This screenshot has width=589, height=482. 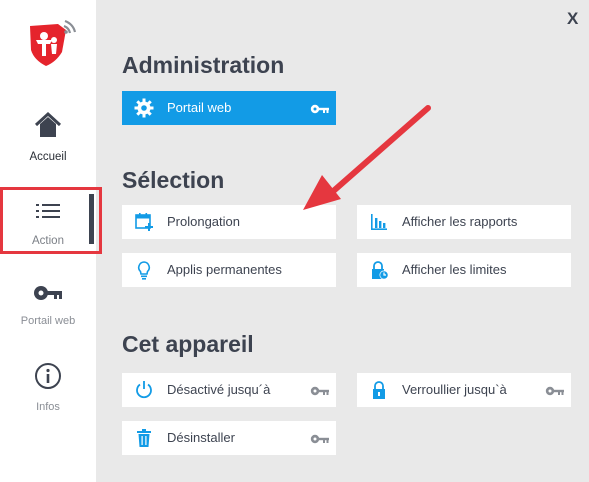 What do you see at coordinates (460, 221) in the screenshot?
I see `tile-label: Afficher les rapports` at bounding box center [460, 221].